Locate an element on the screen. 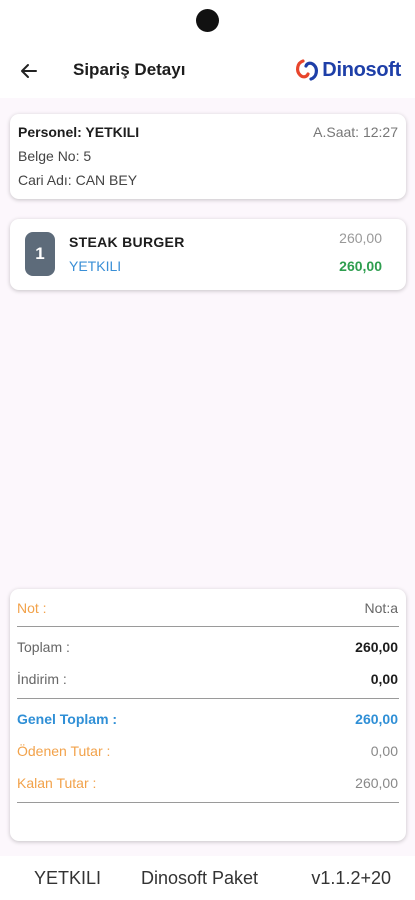  indirim-label: İndirim : is located at coordinates (42, 679).